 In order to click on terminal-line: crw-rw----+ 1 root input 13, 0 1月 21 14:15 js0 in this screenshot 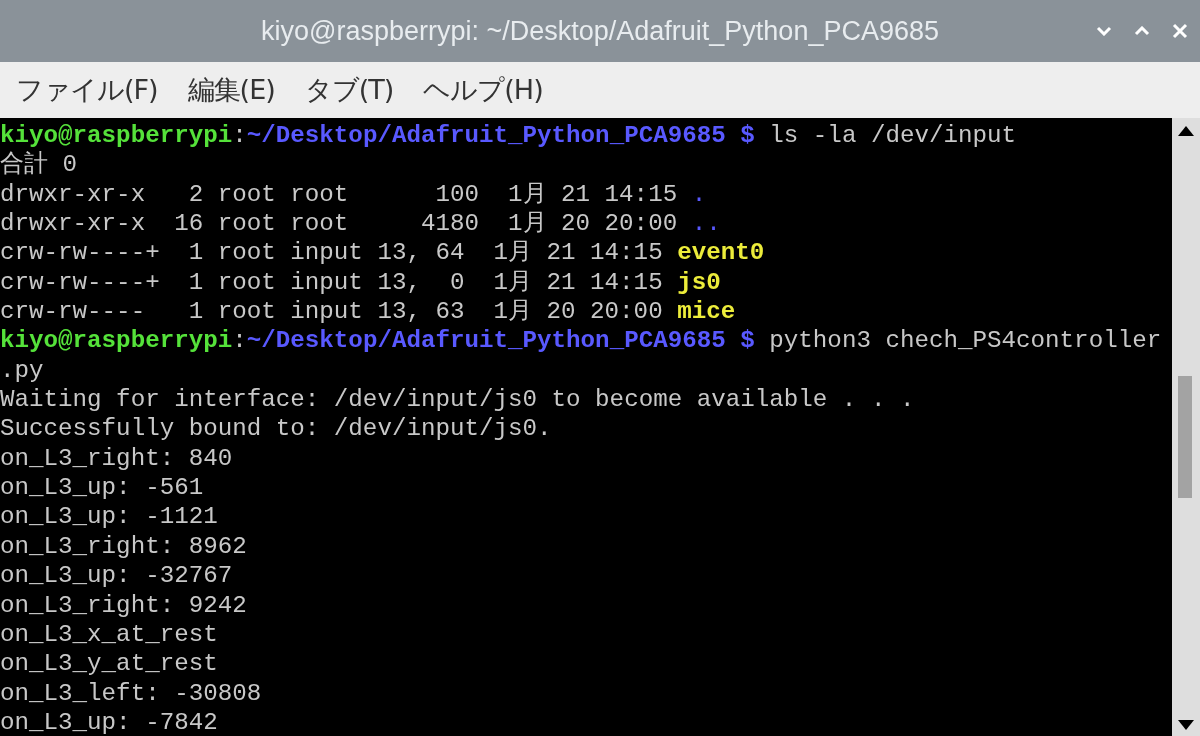, I will do `click(361, 282)`.